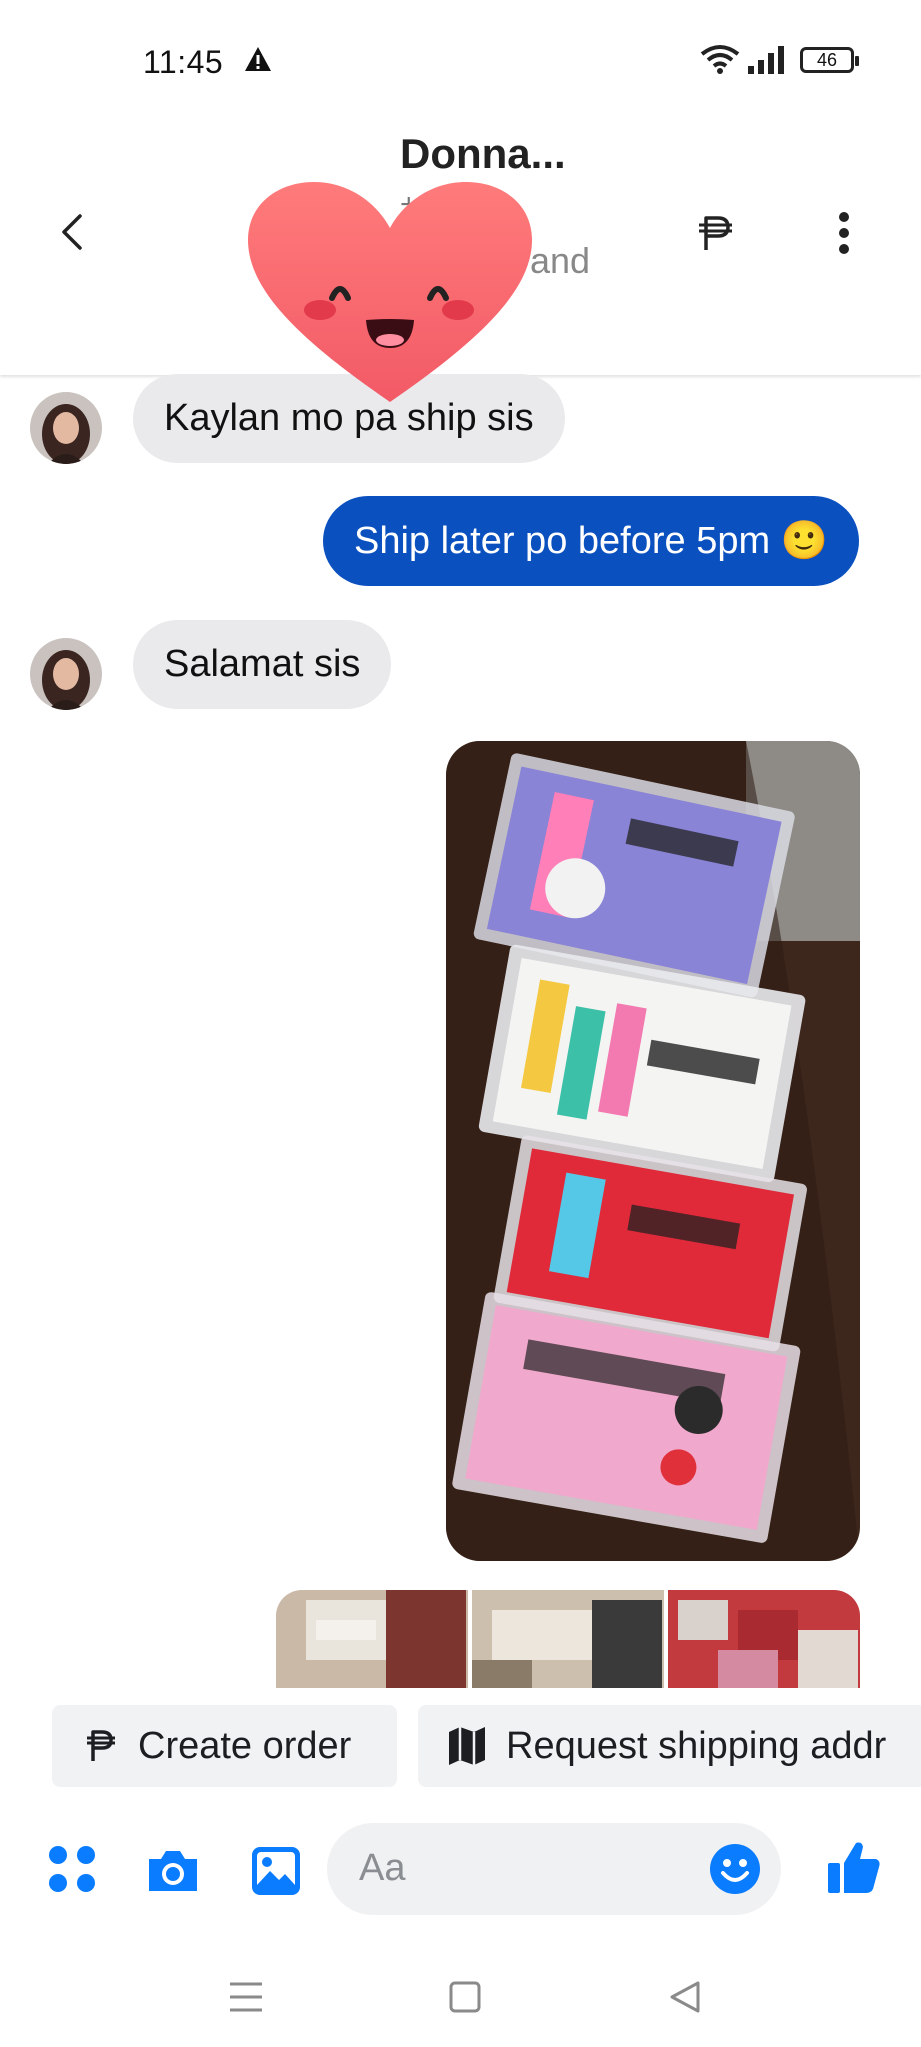 The width and height of the screenshot is (921, 2047). What do you see at coordinates (246, 1997) in the screenshot?
I see `recent-apps-icon` at bounding box center [246, 1997].